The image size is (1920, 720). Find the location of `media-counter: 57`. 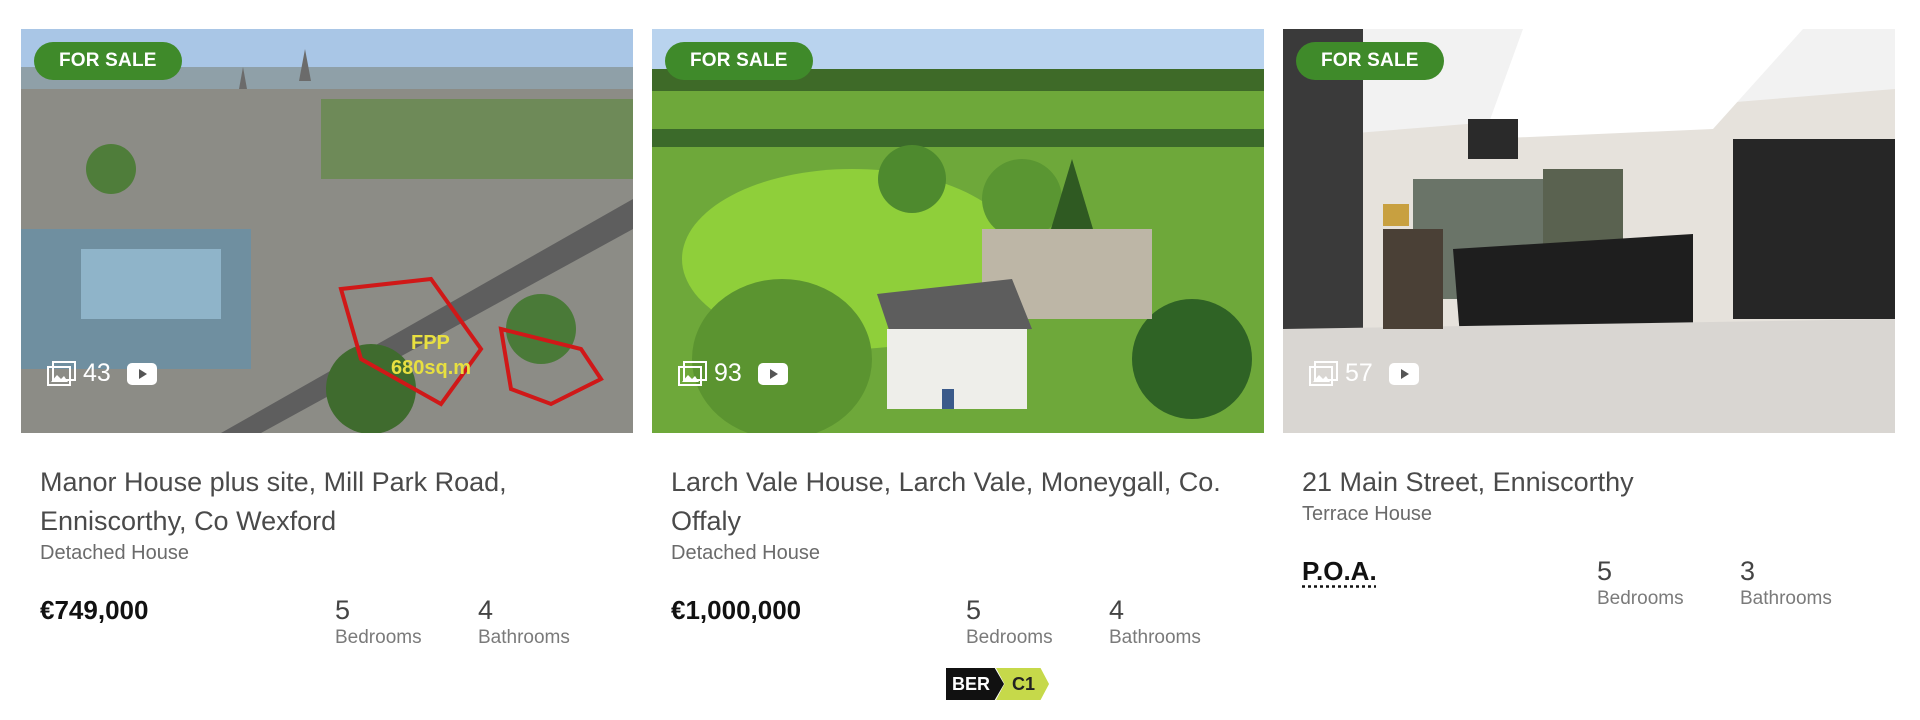

media-counter: 57 is located at coordinates (1364, 373).